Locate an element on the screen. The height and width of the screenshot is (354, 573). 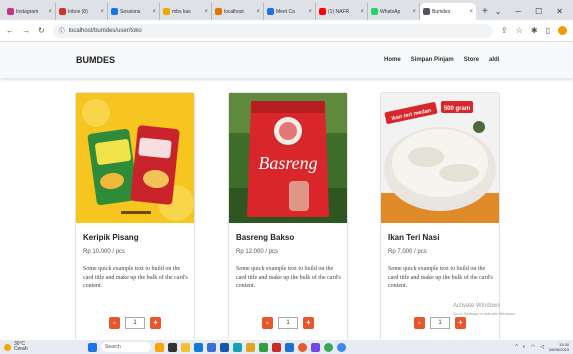
store-icon is located at coordinates (211, 347).